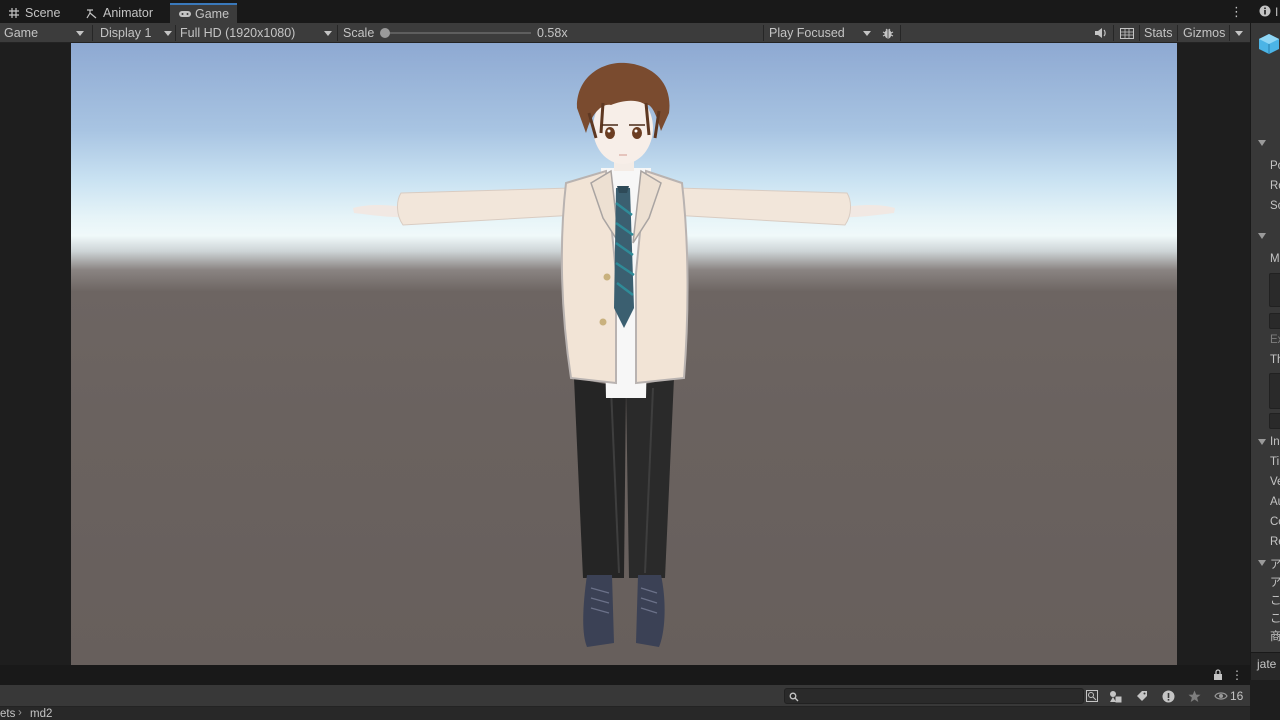 The image size is (1280, 720). I want to click on star-icon, so click(1194, 696).